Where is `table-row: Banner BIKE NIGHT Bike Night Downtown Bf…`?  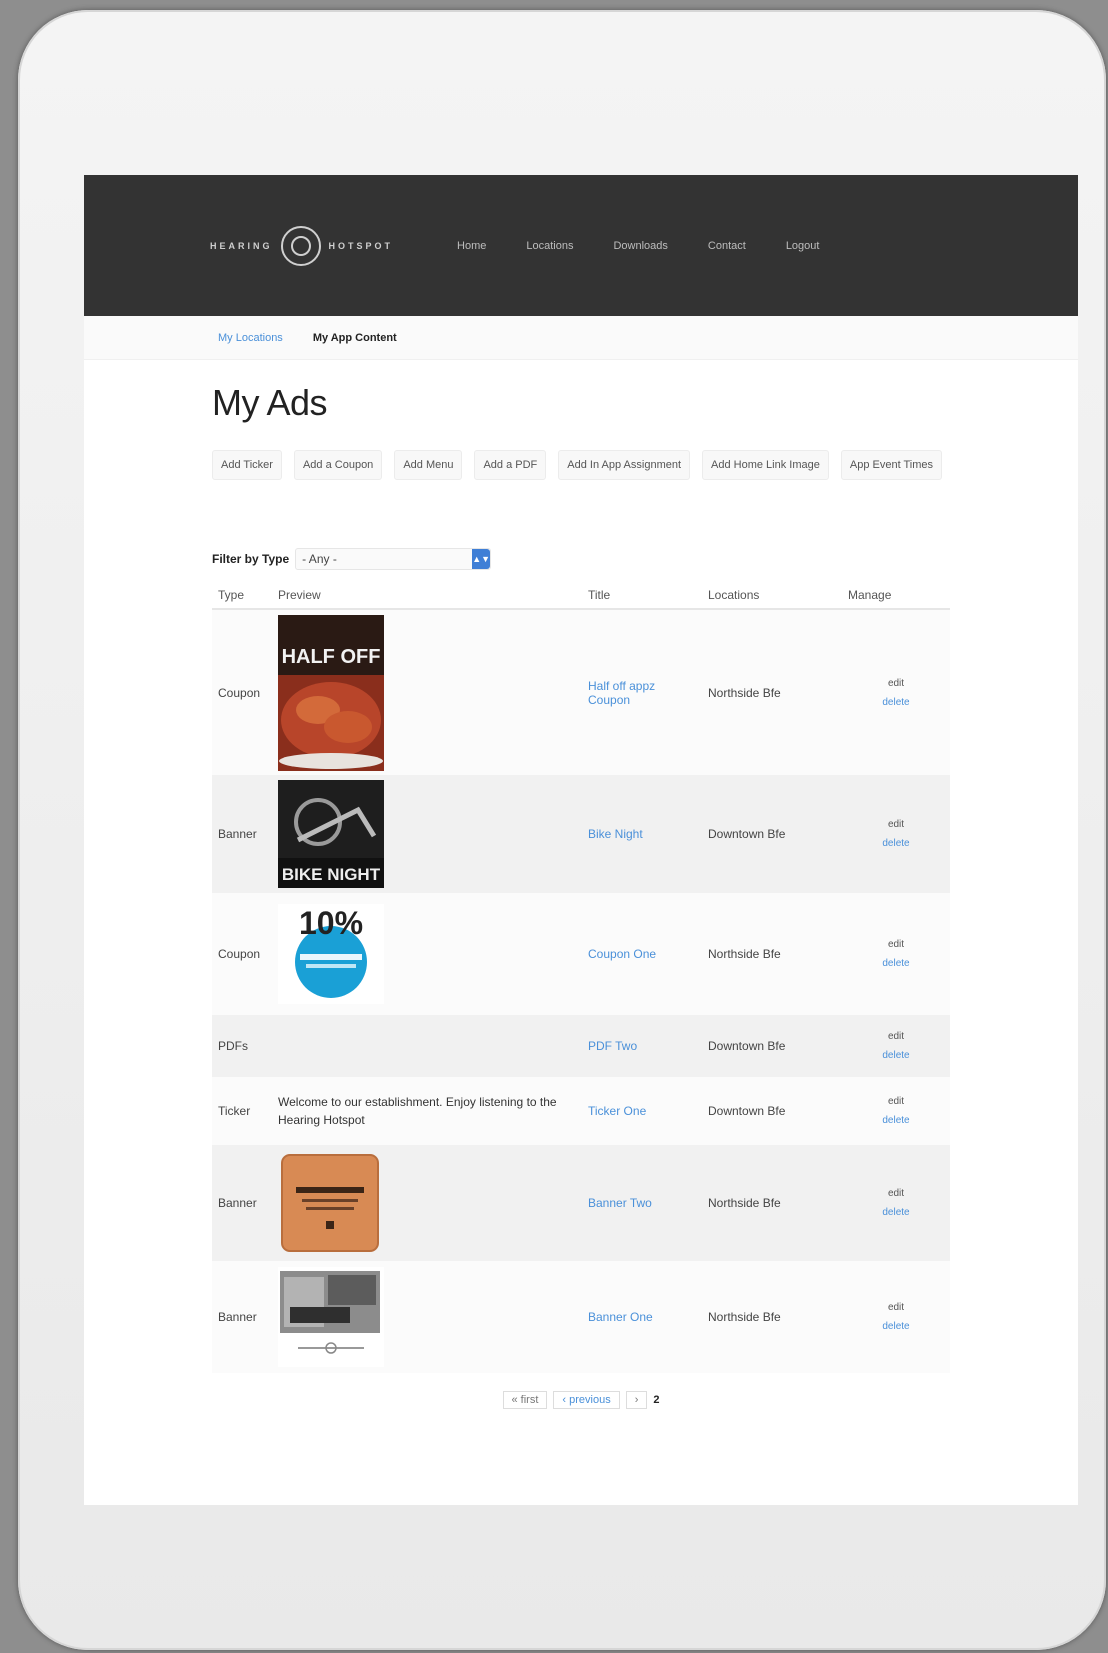 table-row: Banner BIKE NIGHT Bike Night Downtown Bf… is located at coordinates (581, 834).